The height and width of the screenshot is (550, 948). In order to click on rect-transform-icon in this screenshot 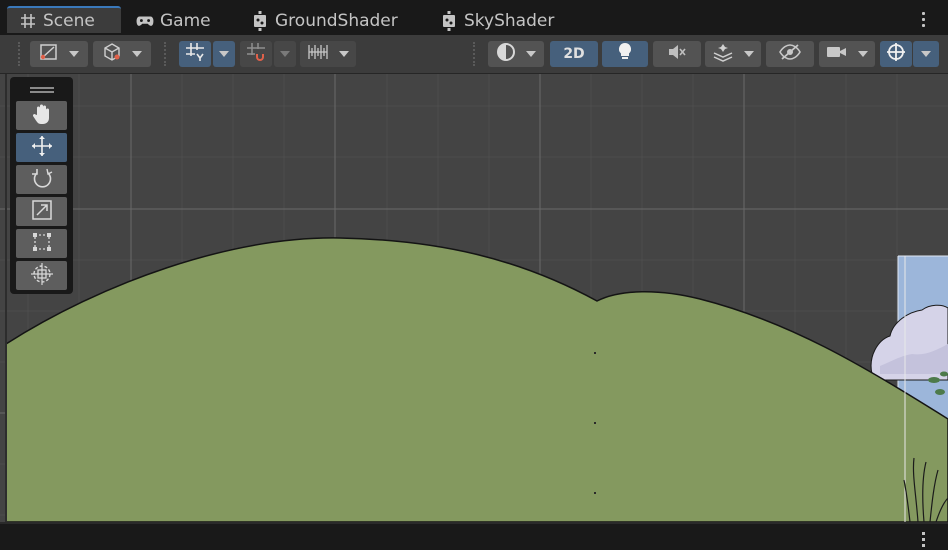, I will do `click(42, 244)`.